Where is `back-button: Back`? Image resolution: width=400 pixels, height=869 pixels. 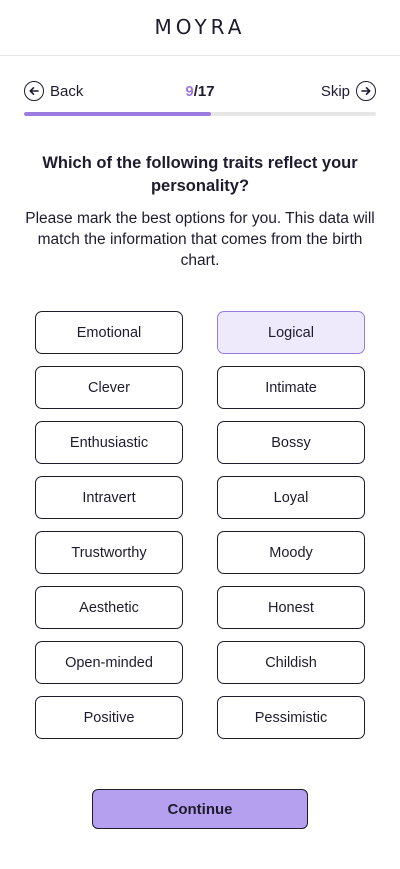 back-button: Back is located at coordinates (53, 91).